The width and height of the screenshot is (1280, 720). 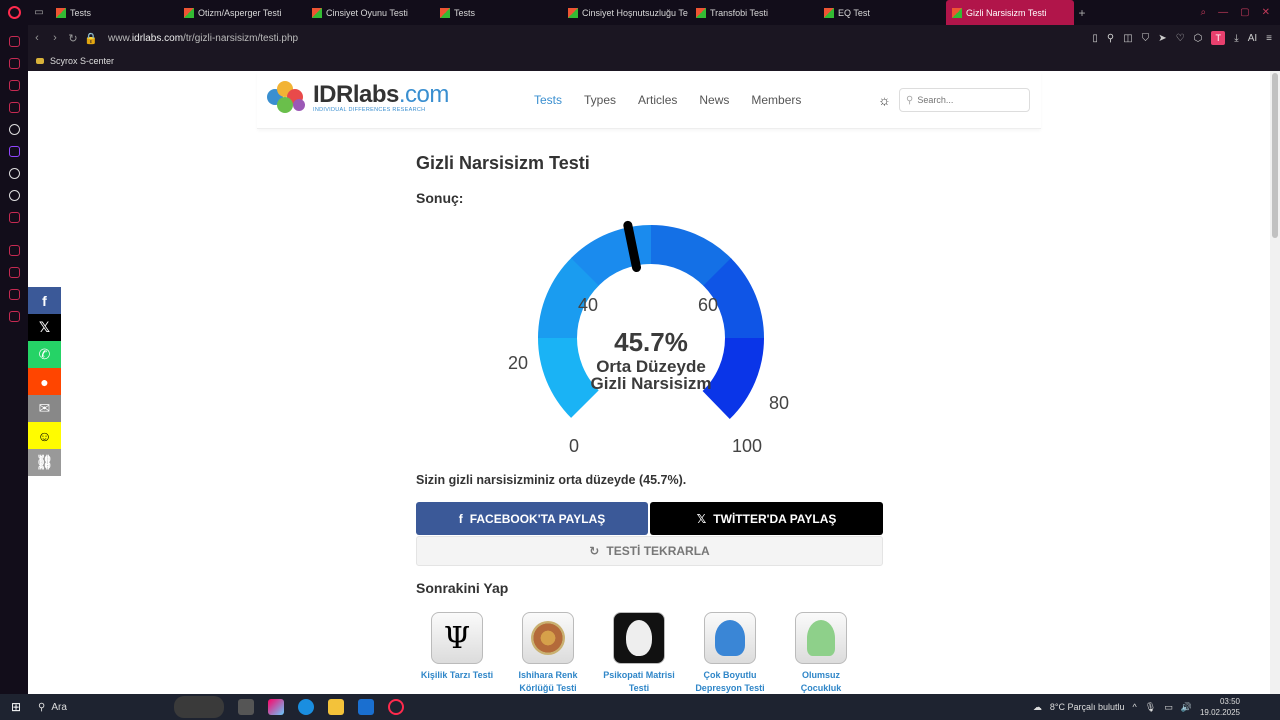 What do you see at coordinates (276, 707) in the screenshot?
I see `copilot-icon` at bounding box center [276, 707].